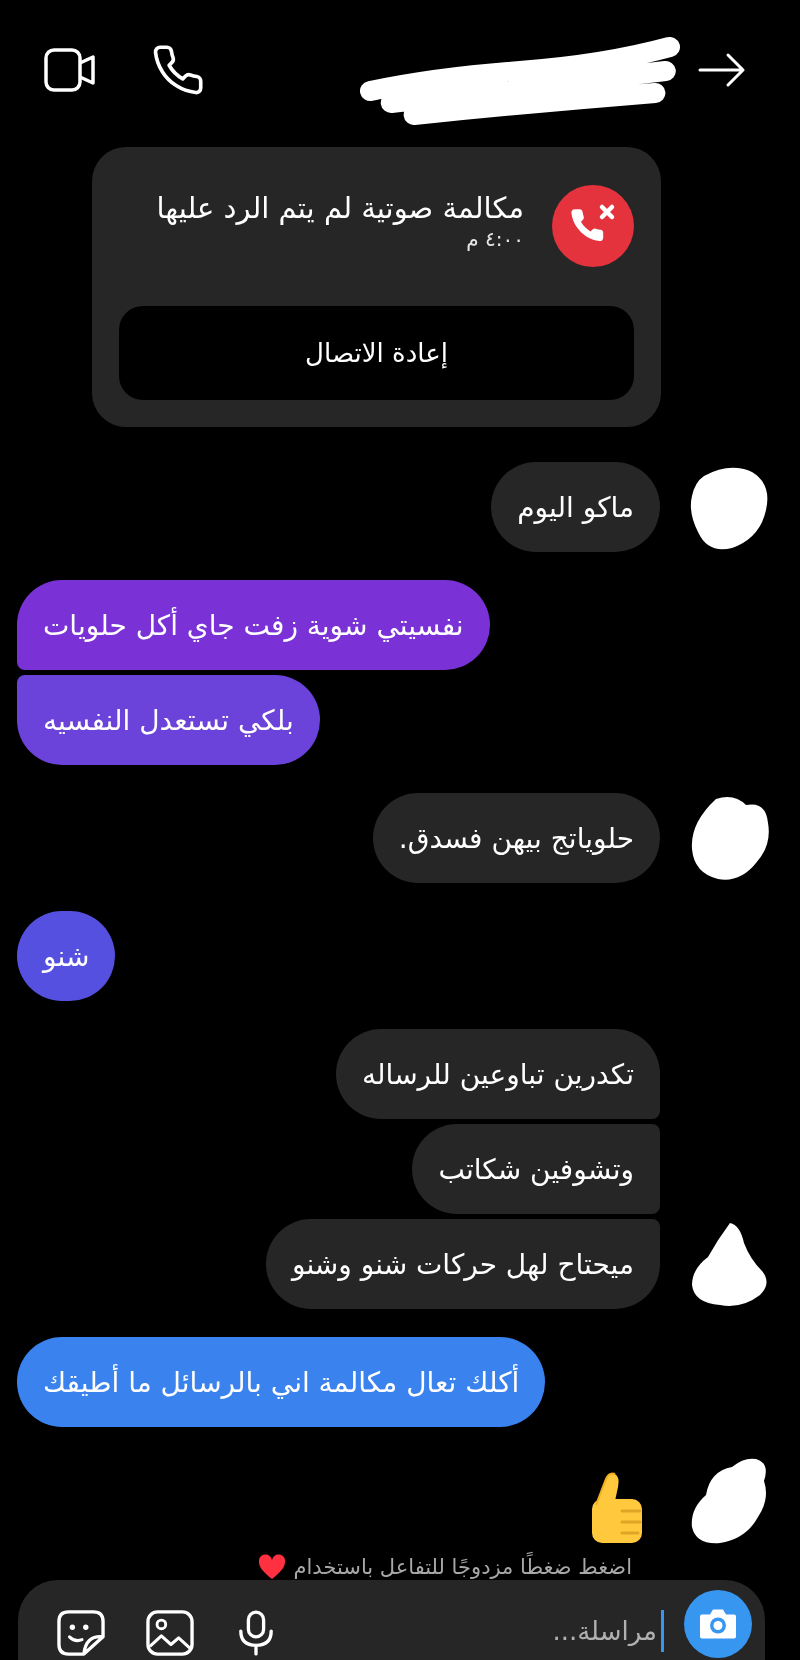  I want to click on call-title: مكالمة صوتية لم يتم الرد عليها, so click(340, 208).